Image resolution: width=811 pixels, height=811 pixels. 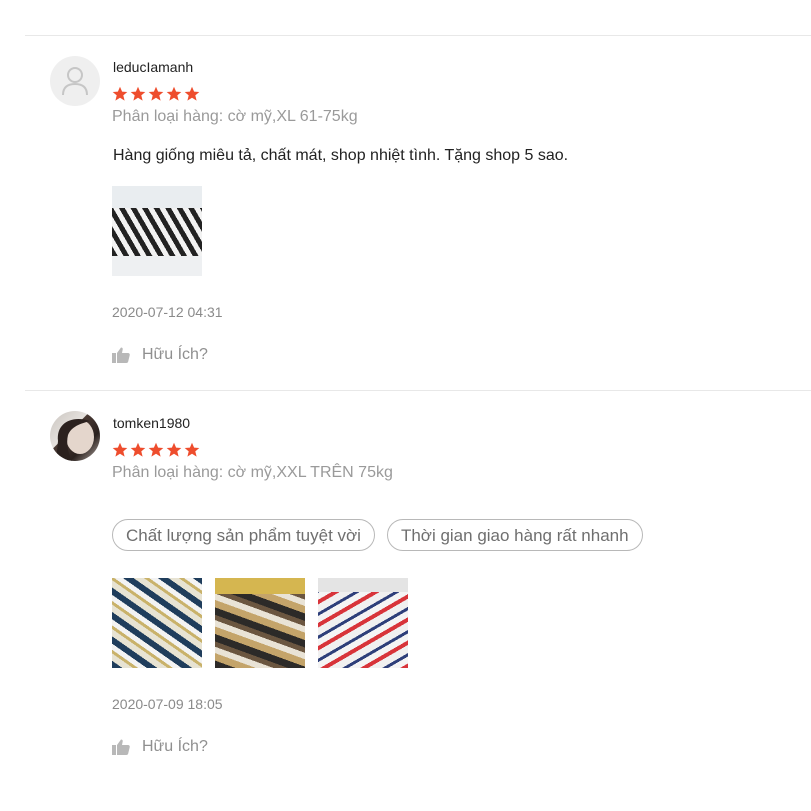 I want to click on review-tag: Chất lượng sản phẩm tuyệt vời, so click(x=243, y=535).